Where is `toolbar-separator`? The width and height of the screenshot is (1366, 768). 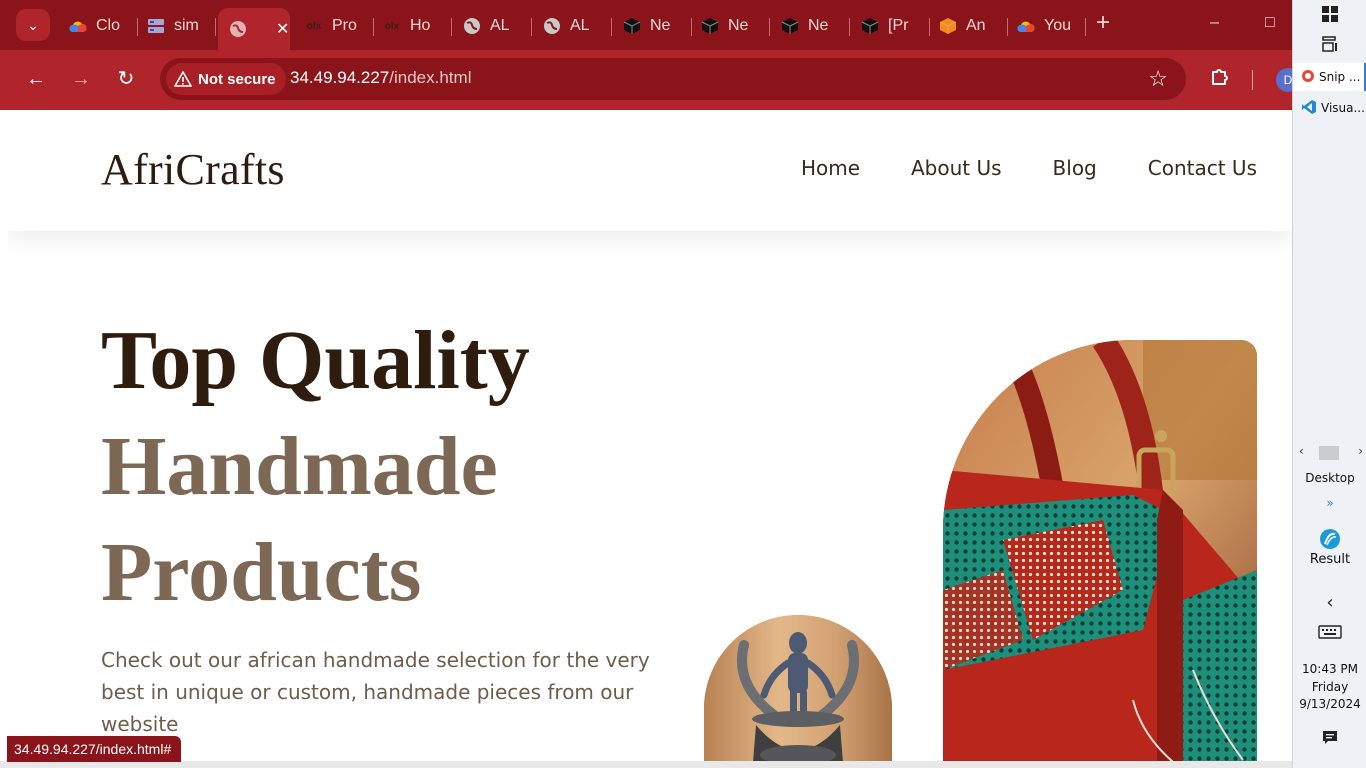 toolbar-separator is located at coordinates (1252, 80).